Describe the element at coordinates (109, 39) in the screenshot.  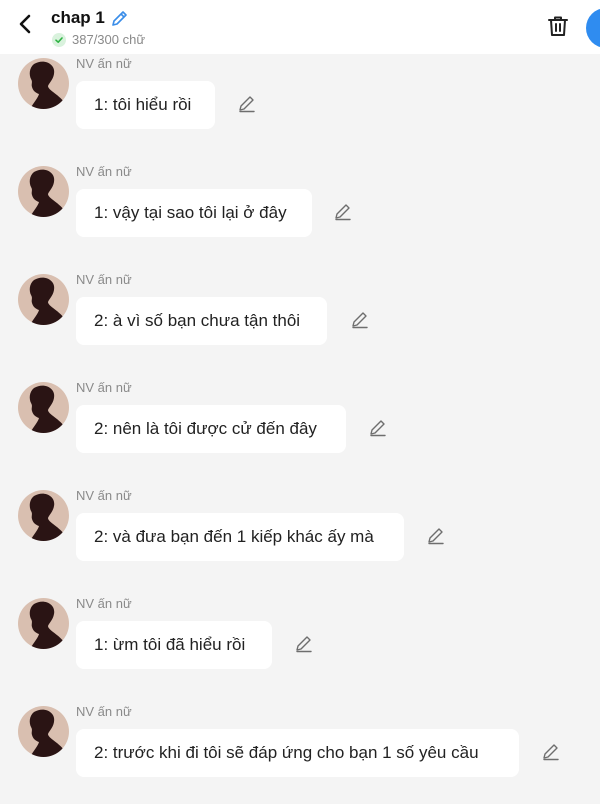
I see `word-count: 387/300 chữ` at that location.